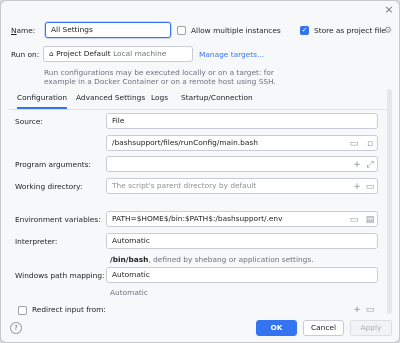  What do you see at coordinates (236, 30) in the screenshot?
I see `allow-multiple-label: Allow multiple instances` at bounding box center [236, 30].